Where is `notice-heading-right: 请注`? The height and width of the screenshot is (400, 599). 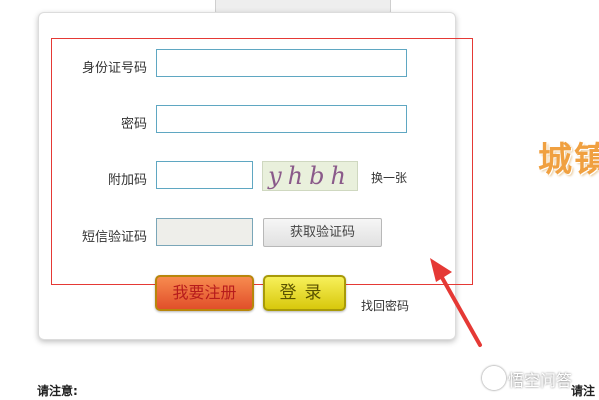 notice-heading-right: 请注 is located at coordinates (583, 391).